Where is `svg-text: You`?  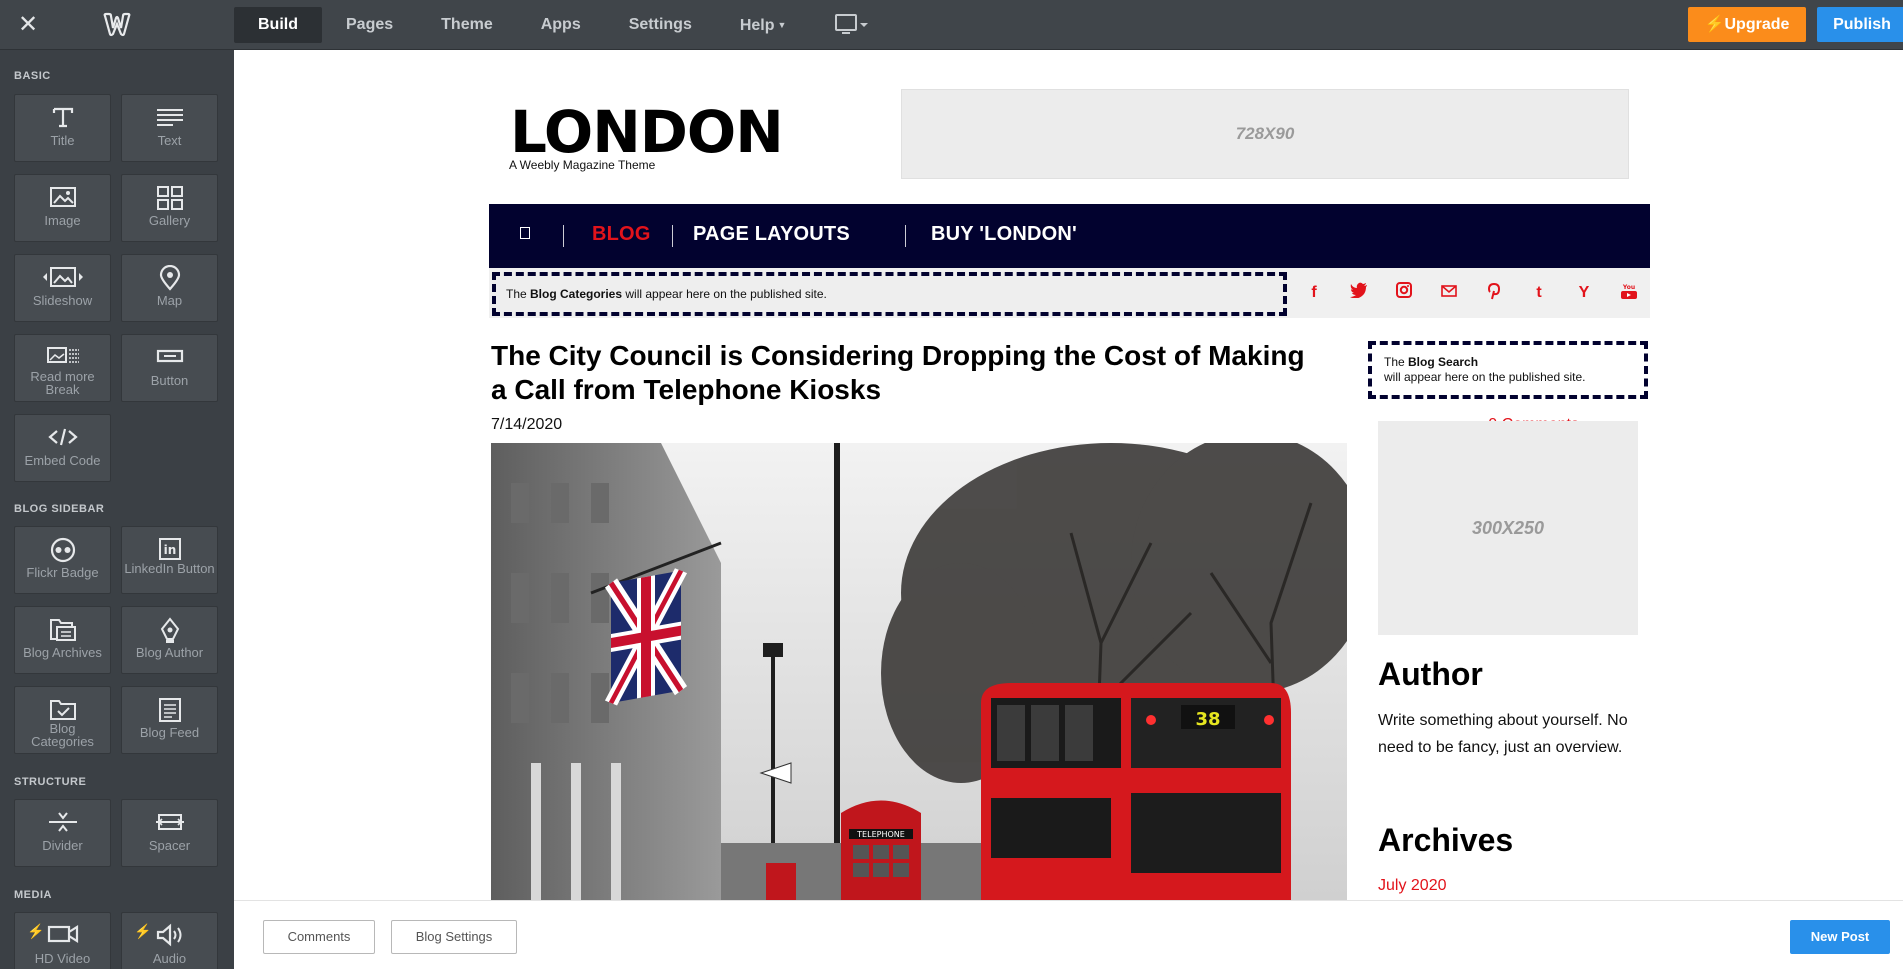 svg-text: You is located at coordinates (1628, 287).